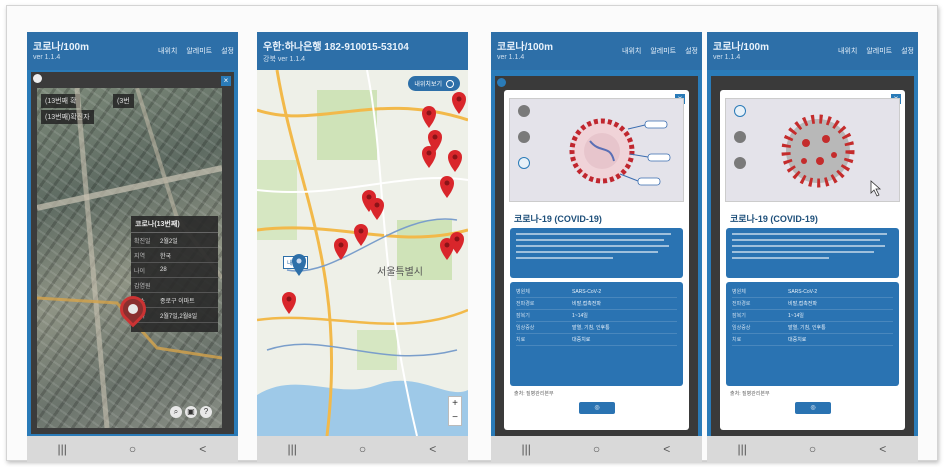 The image size is (944, 467). I want to click on zoom-in-icon: +, so click(455, 404).